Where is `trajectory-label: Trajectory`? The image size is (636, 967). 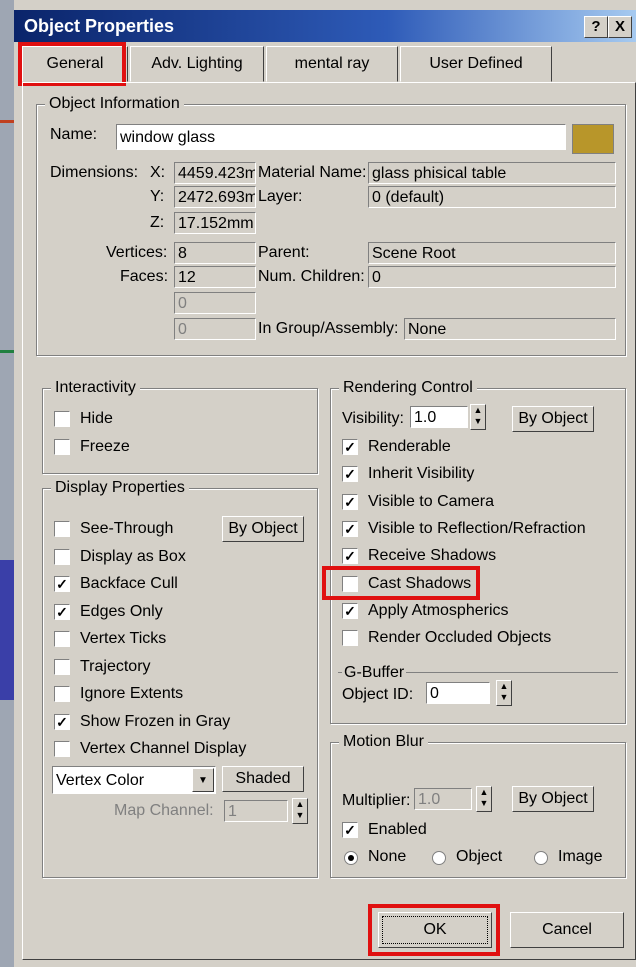
trajectory-label: Trajectory is located at coordinates (115, 666).